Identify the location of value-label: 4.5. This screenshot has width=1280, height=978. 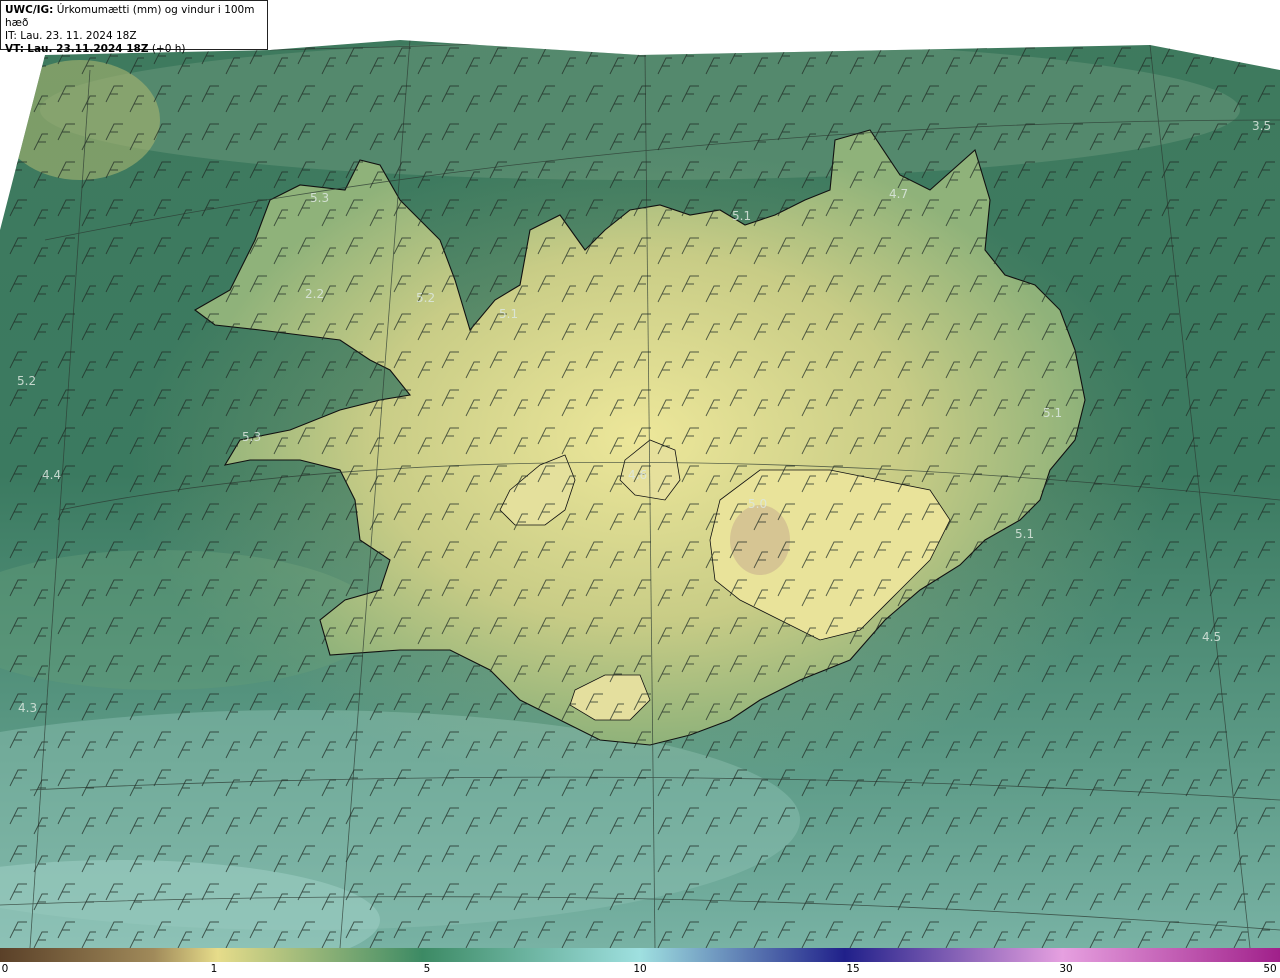
(1211, 637).